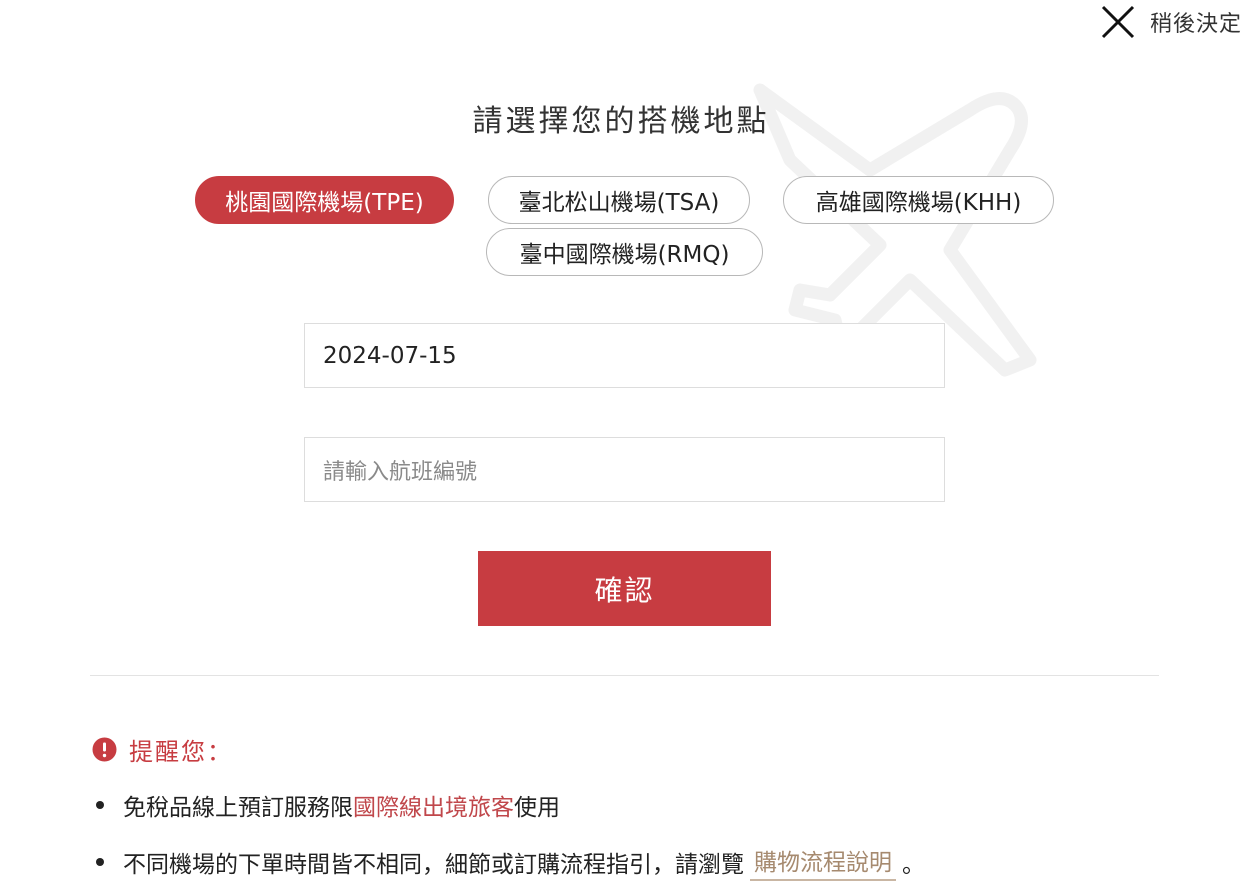  I want to click on decide-later-button: 稍後決定, so click(1171, 22).